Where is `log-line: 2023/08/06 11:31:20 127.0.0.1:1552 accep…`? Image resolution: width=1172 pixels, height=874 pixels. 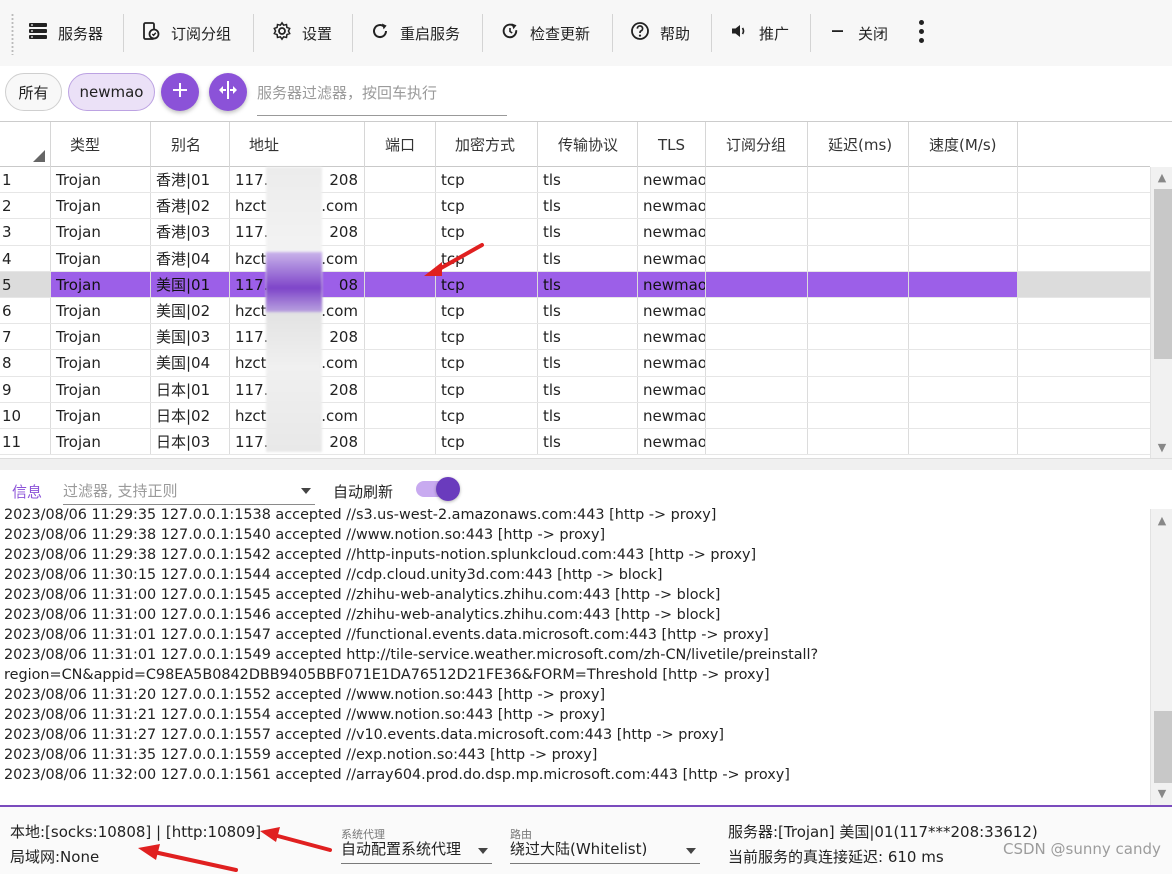
log-line: 2023/08/06 11:31:20 127.0.0.1:1552 accep… is located at coordinates (305, 695).